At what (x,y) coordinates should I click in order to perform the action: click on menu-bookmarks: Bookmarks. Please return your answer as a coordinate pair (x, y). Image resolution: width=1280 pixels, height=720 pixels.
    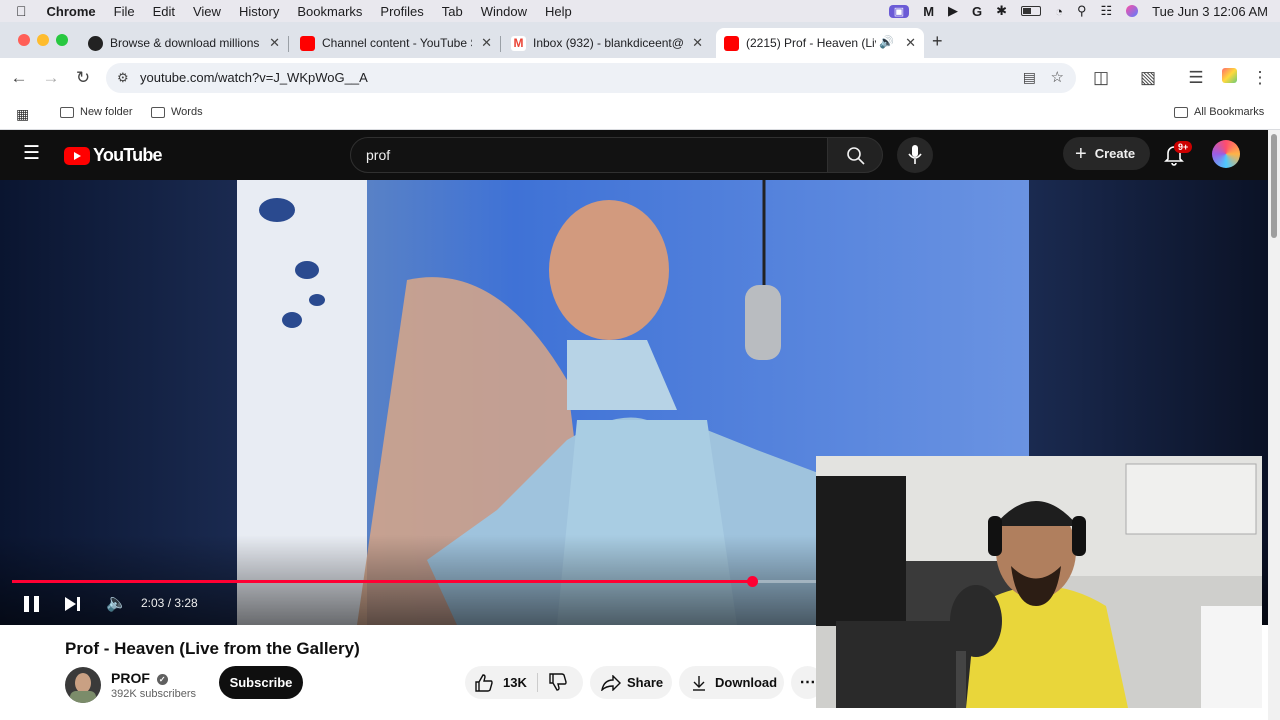
    Looking at the image, I should click on (329, 11).